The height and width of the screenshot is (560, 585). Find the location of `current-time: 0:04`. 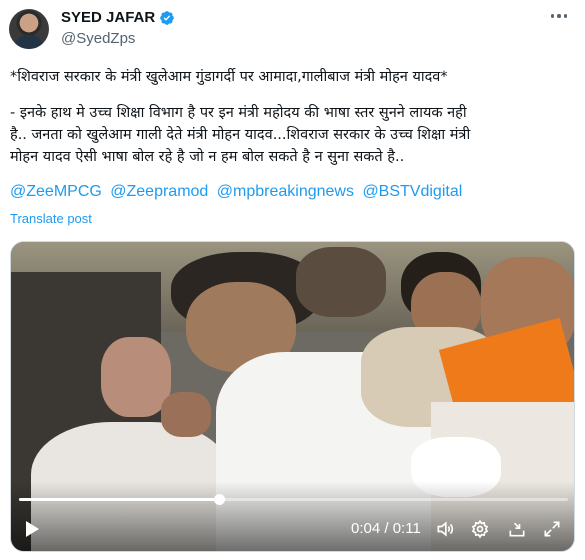

current-time: 0:04 is located at coordinates (366, 528).